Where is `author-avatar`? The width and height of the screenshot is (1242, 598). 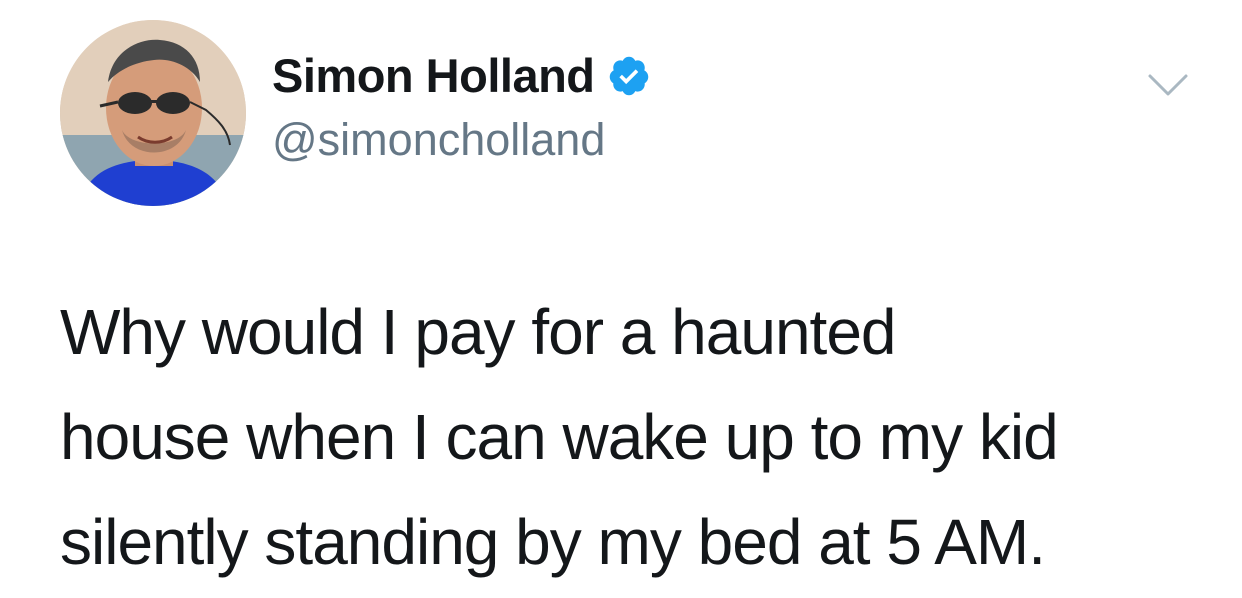
author-avatar is located at coordinates (153, 113).